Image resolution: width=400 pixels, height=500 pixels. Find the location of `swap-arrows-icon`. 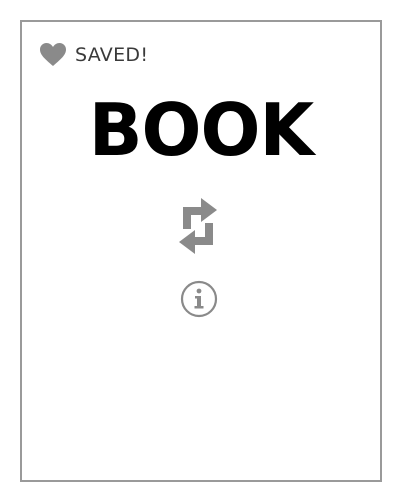

swap-arrows-icon is located at coordinates (198, 226).